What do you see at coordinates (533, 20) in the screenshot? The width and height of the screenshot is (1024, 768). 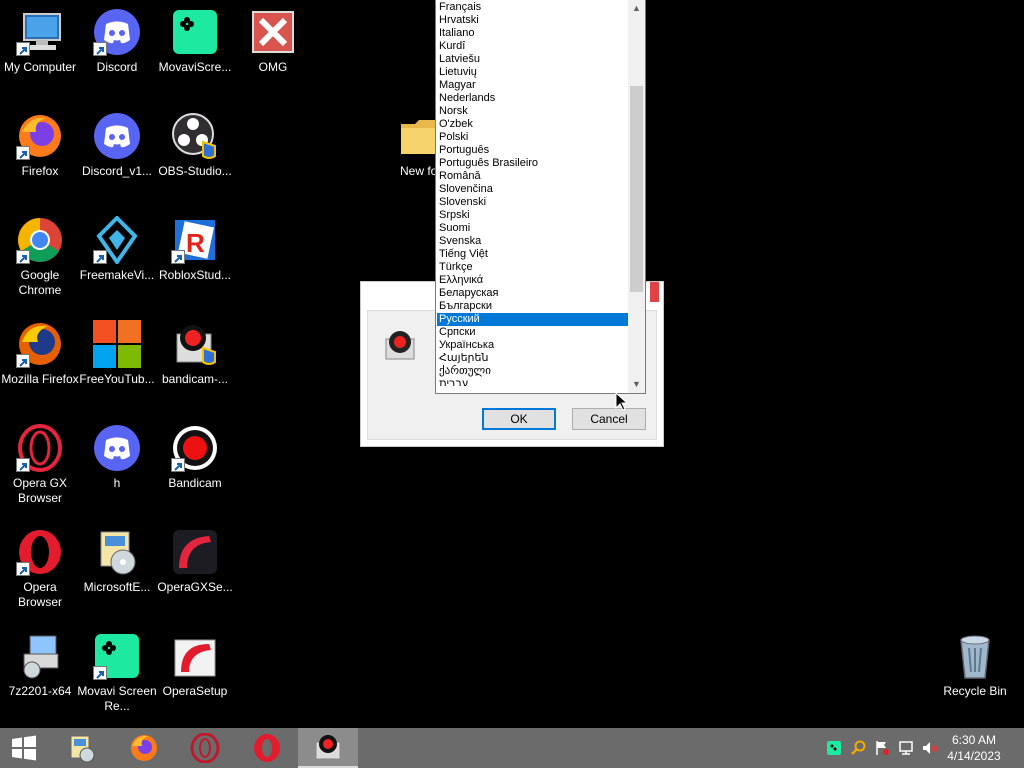 I see `language-option: Hrvatski` at bounding box center [533, 20].